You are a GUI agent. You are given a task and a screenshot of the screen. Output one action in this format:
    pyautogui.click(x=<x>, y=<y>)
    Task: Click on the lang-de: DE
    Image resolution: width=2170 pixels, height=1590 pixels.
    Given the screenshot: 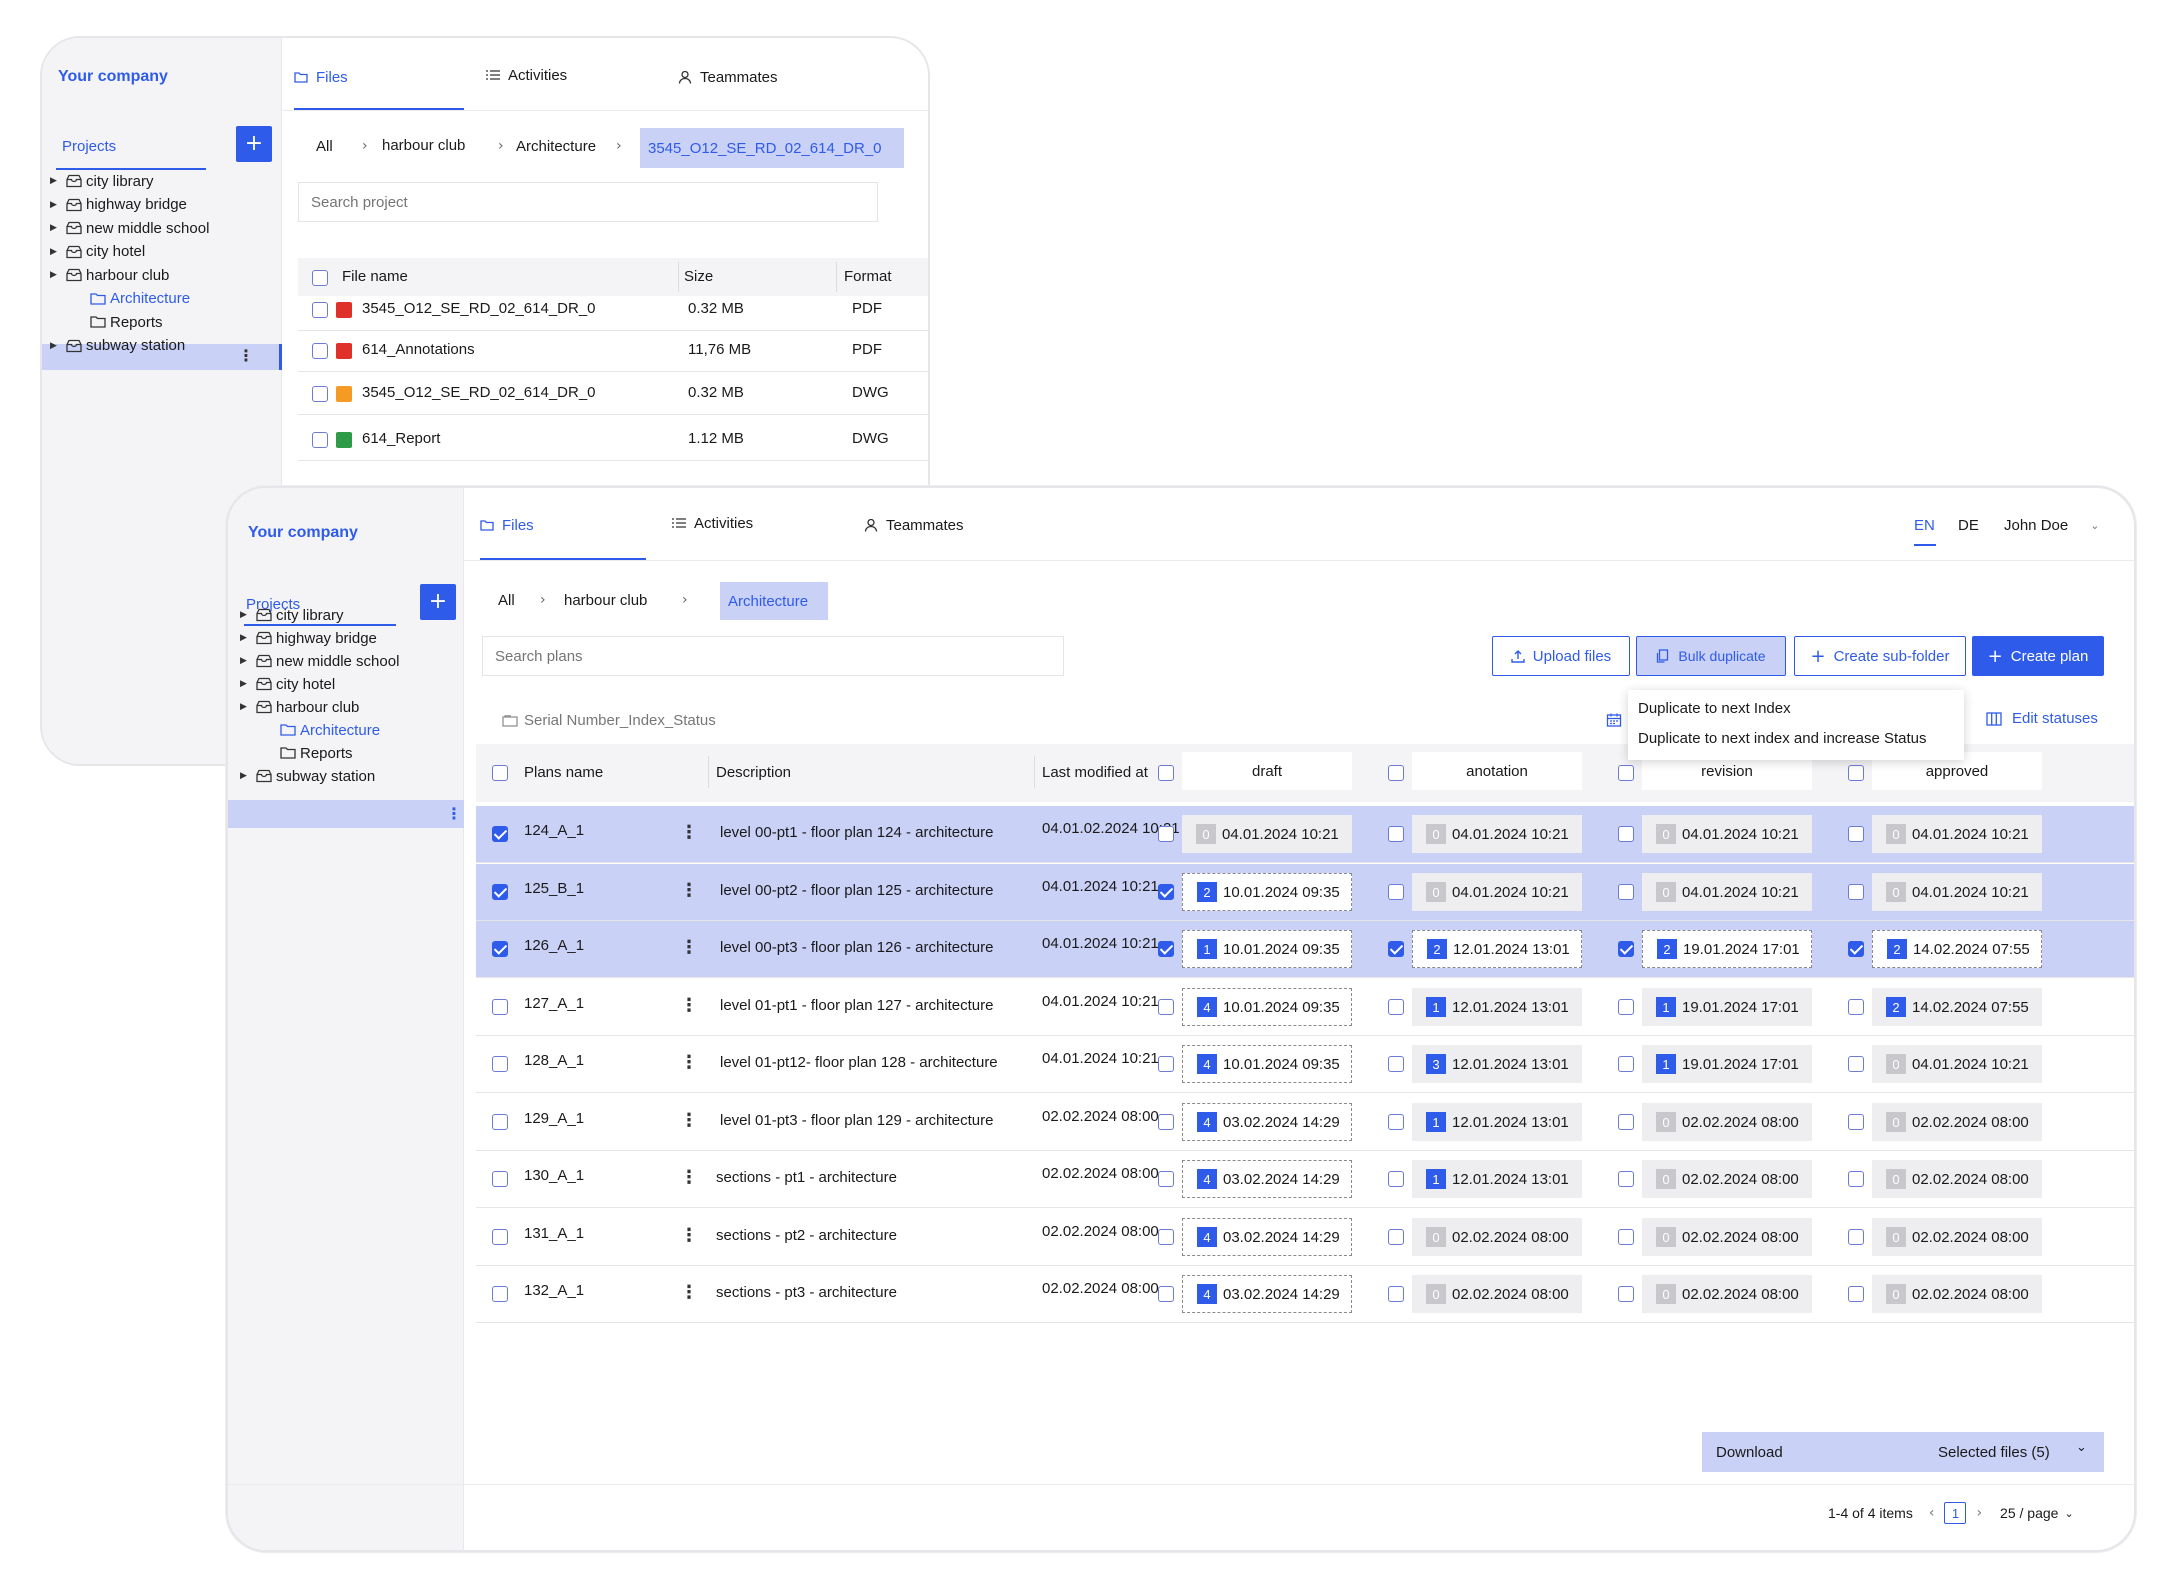 What is the action you would take?
    pyautogui.click(x=1968, y=525)
    